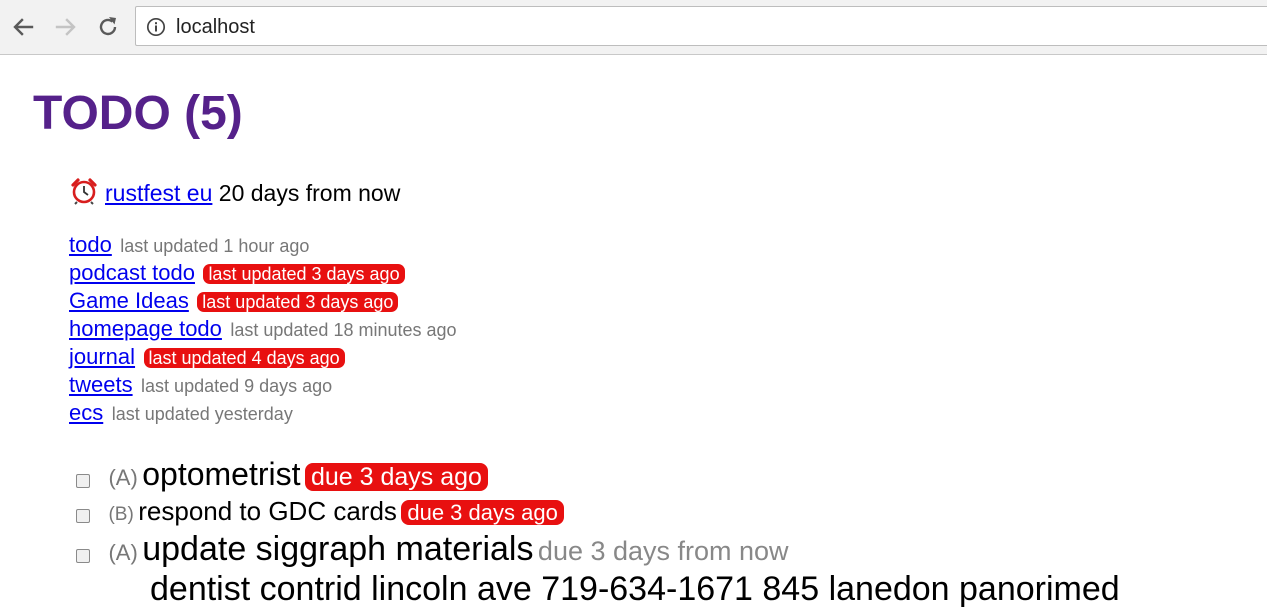 The width and height of the screenshot is (1267, 616). I want to click on task-item: (A) optometrist due 3 days ago, so click(598, 474).